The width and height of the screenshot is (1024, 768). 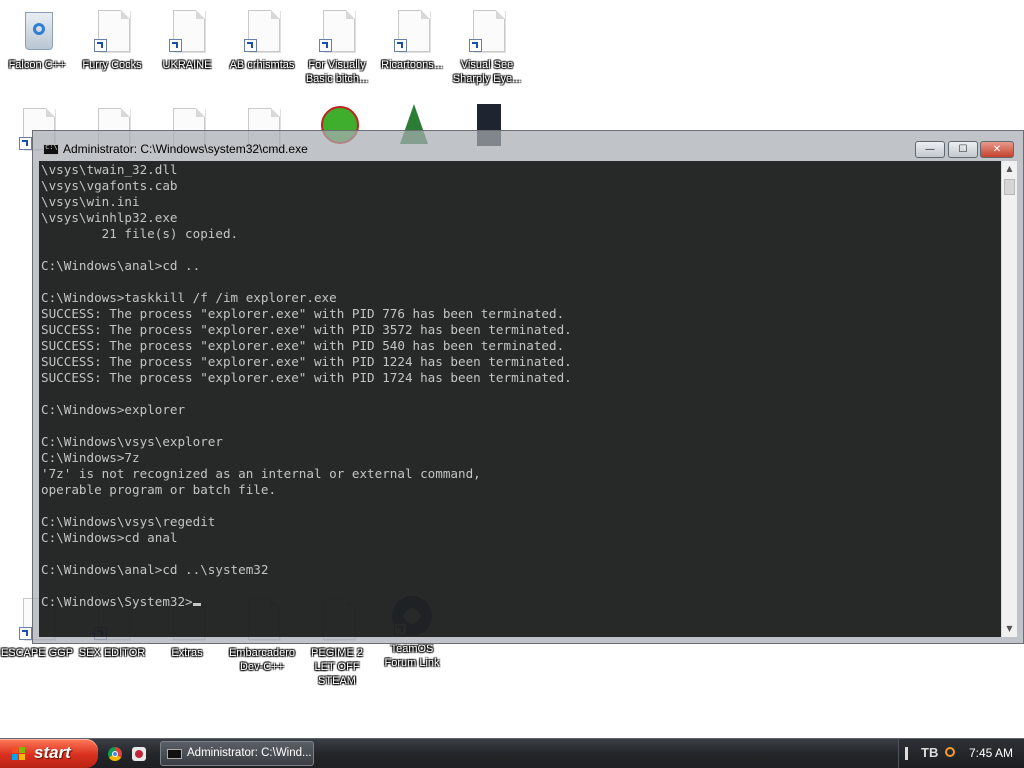 What do you see at coordinates (1009, 169) in the screenshot?
I see `scroll-up-arrow-icon: ▲` at bounding box center [1009, 169].